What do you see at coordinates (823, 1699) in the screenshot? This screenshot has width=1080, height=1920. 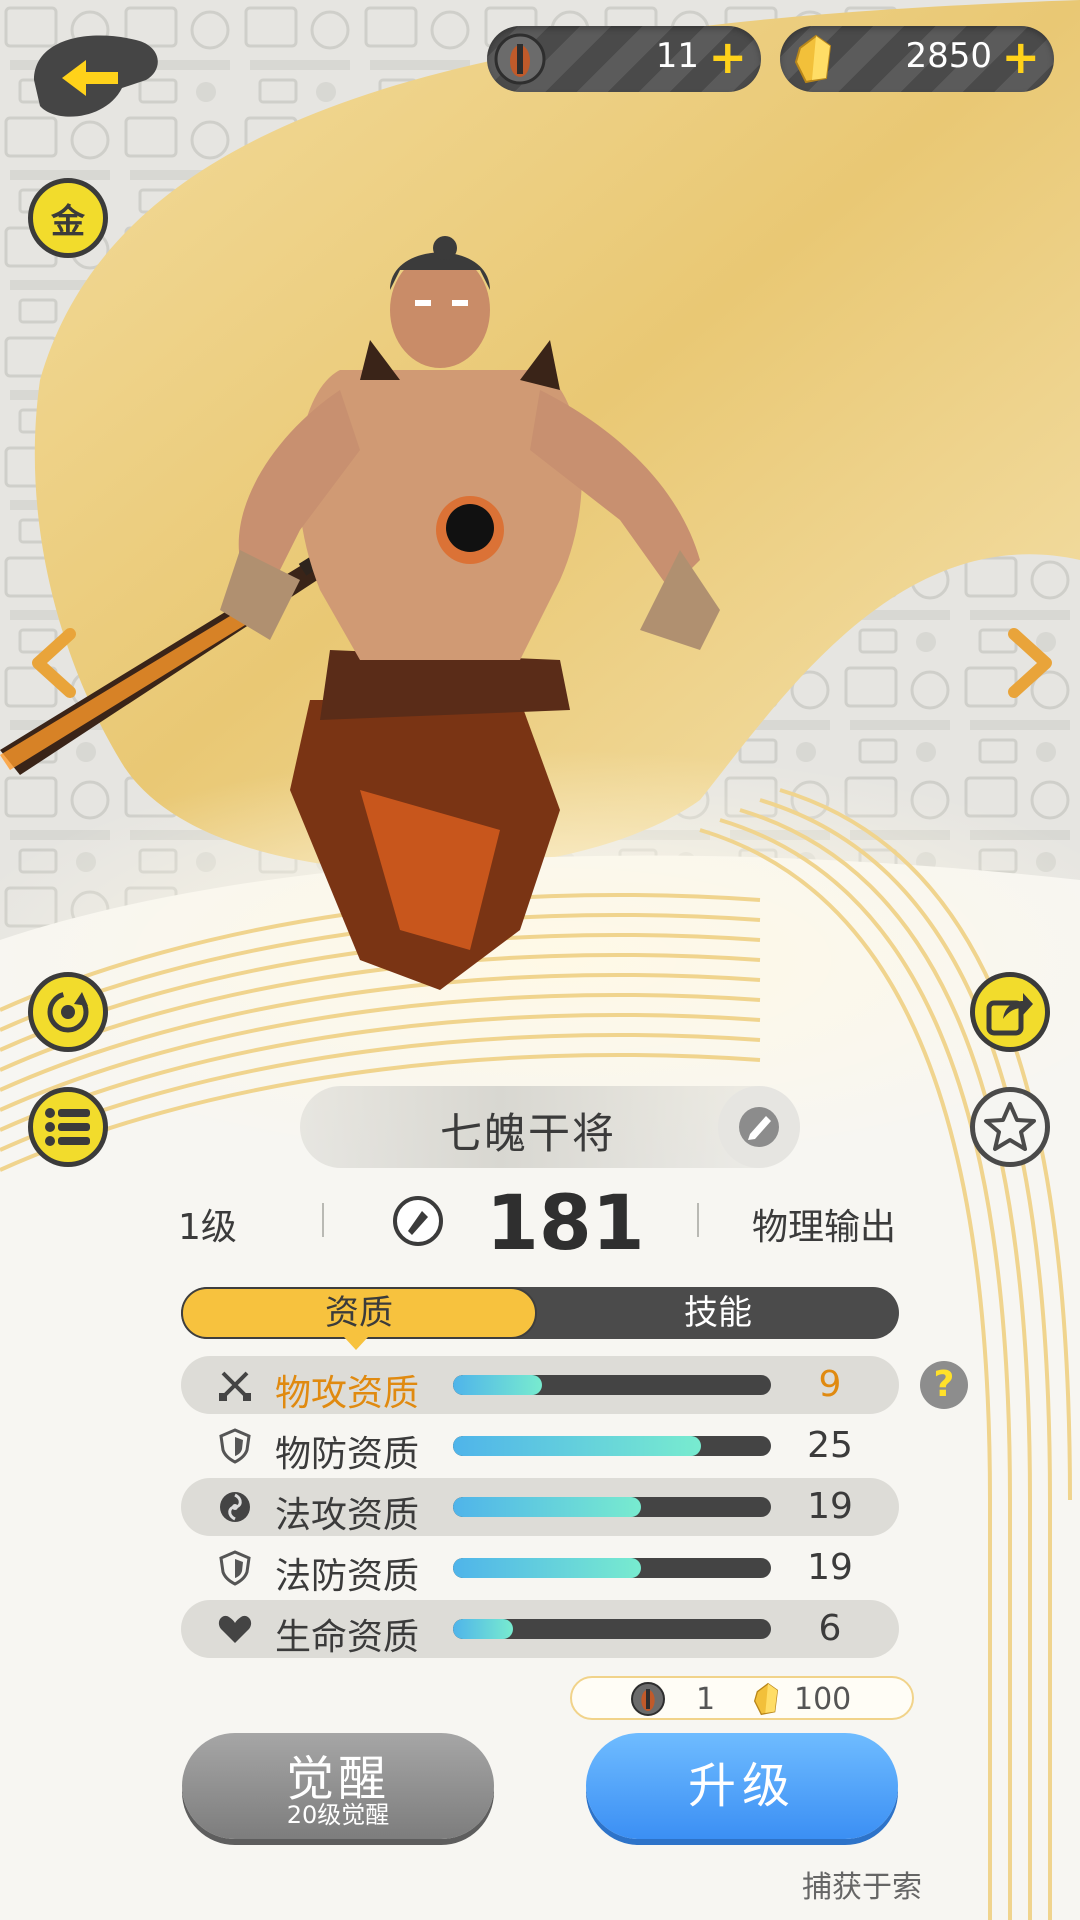 I see `crystal-cost: 100` at bounding box center [823, 1699].